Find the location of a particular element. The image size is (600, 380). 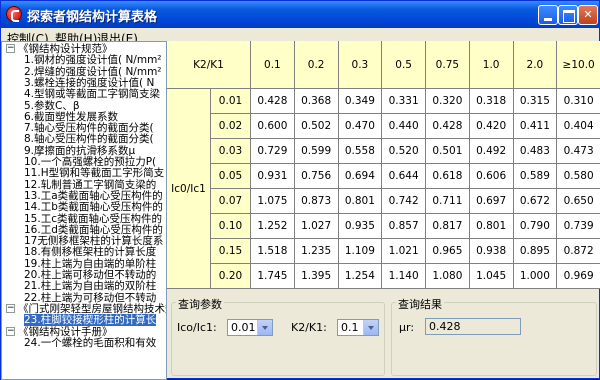

table-cell: 1.021 is located at coordinates (404, 251).